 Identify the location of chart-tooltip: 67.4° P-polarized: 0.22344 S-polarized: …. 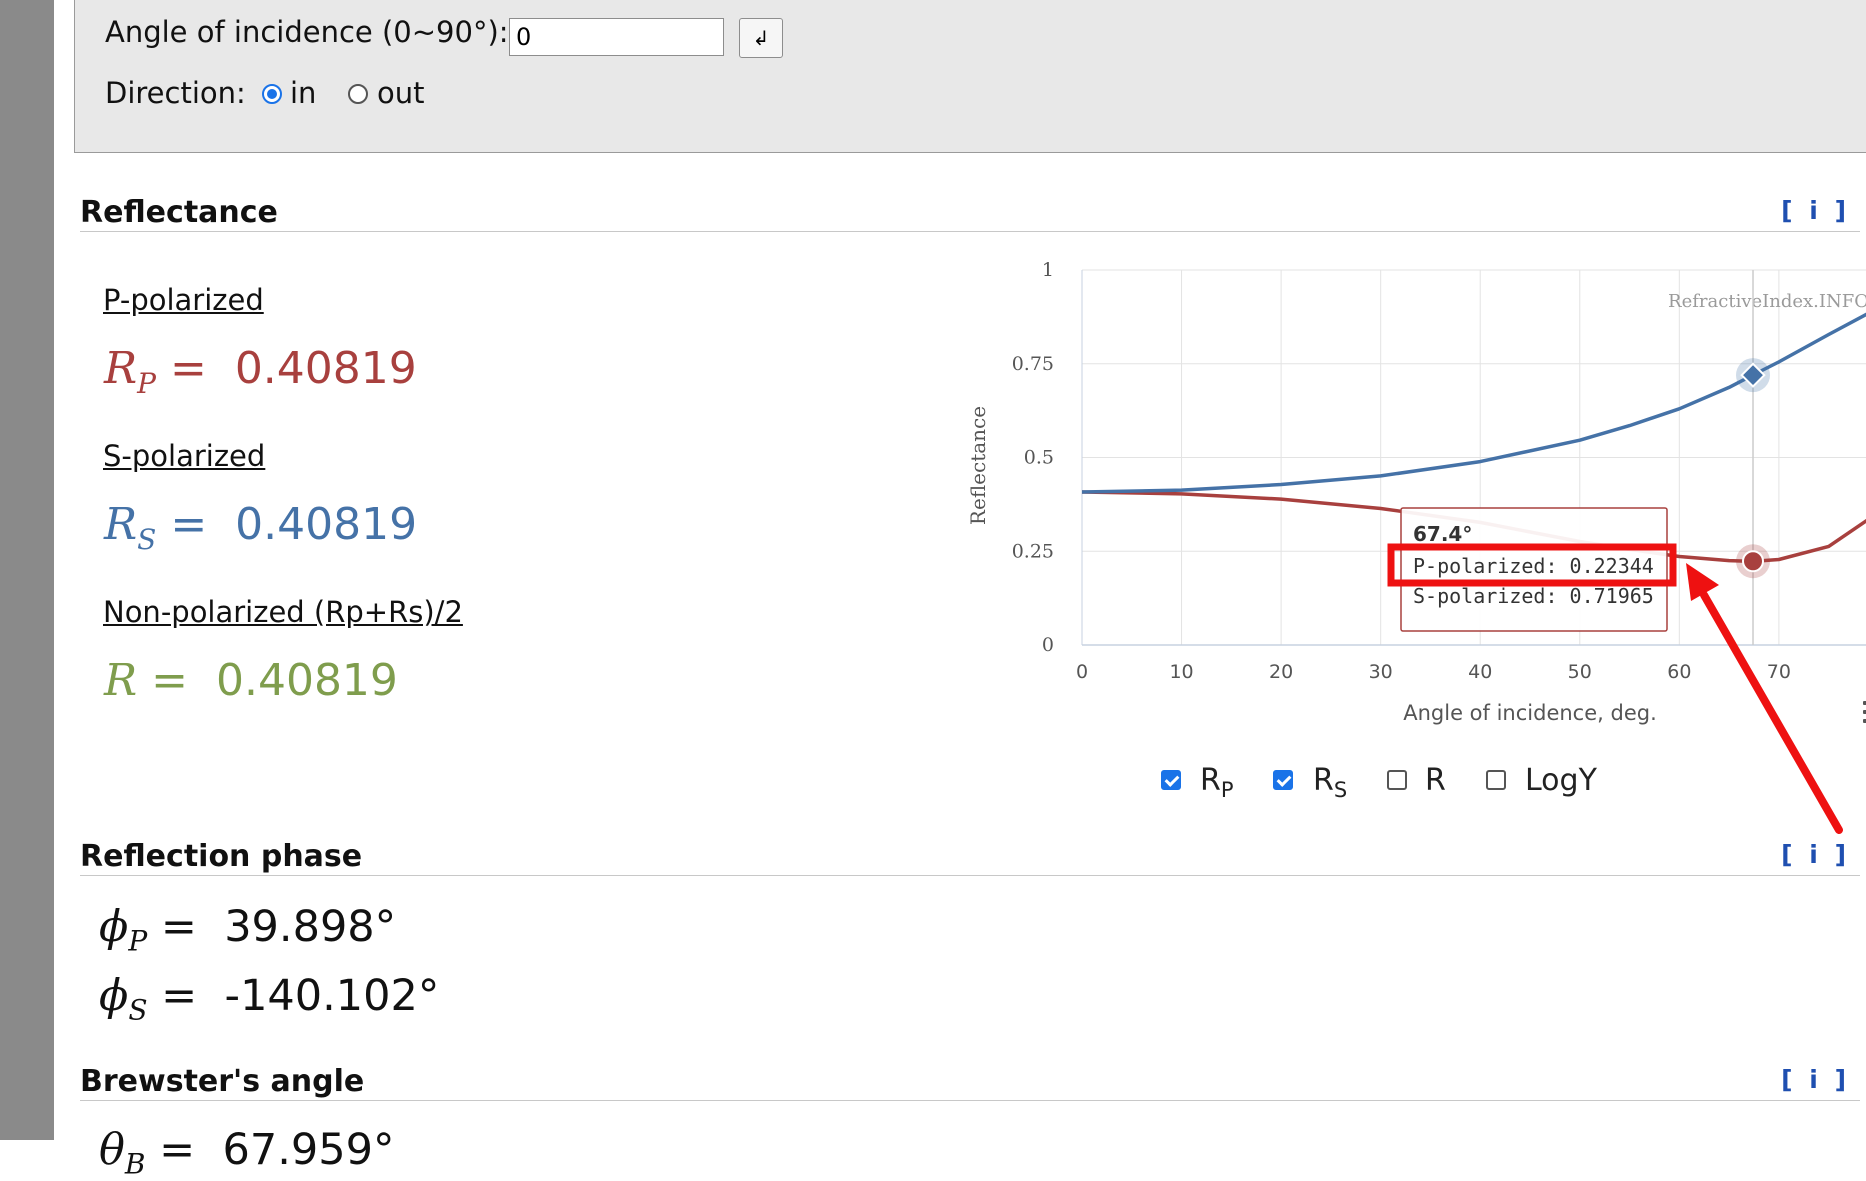
(1532, 569).